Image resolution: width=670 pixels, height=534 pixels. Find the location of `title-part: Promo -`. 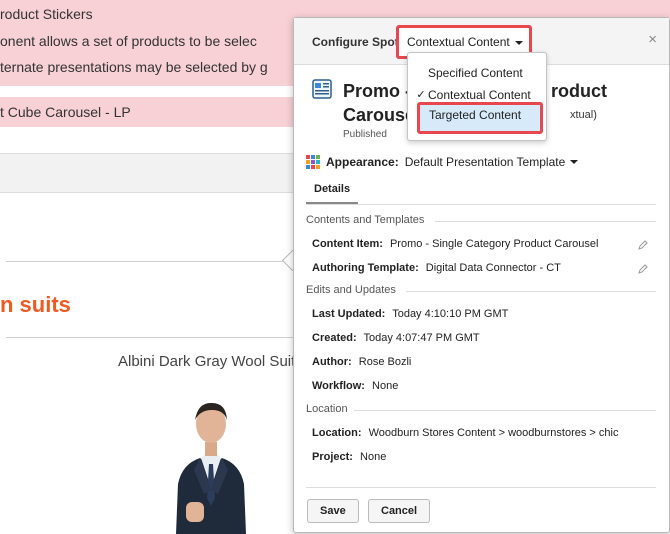

title-part: Promo - is located at coordinates (377, 91).